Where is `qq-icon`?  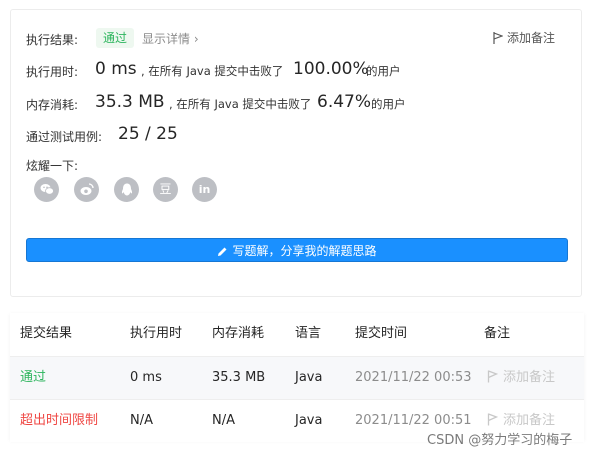
qq-icon is located at coordinates (126, 189).